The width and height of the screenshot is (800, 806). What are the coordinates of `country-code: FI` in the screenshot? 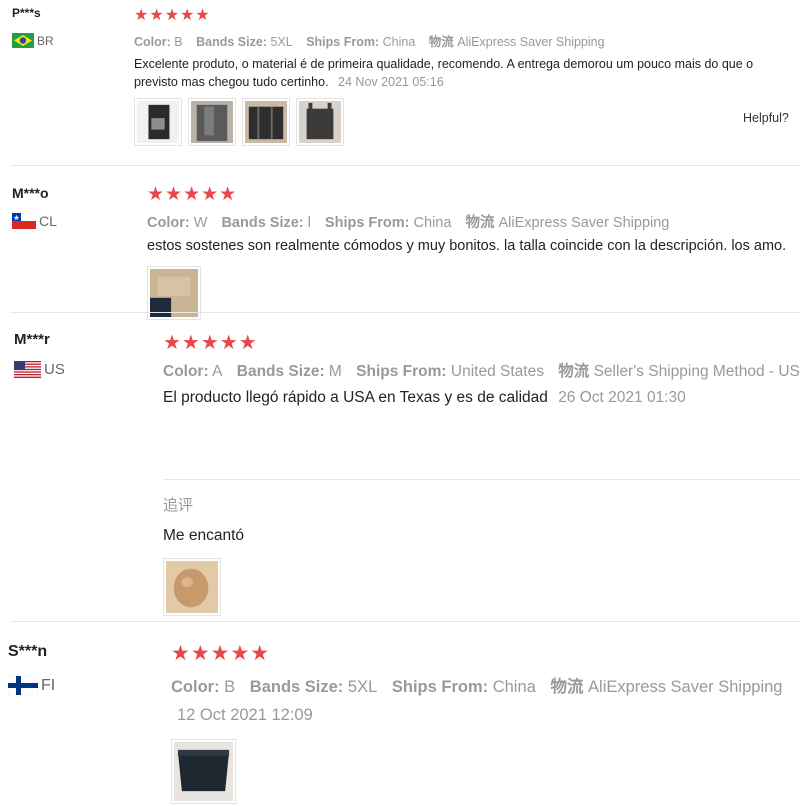 It's located at (48, 685).